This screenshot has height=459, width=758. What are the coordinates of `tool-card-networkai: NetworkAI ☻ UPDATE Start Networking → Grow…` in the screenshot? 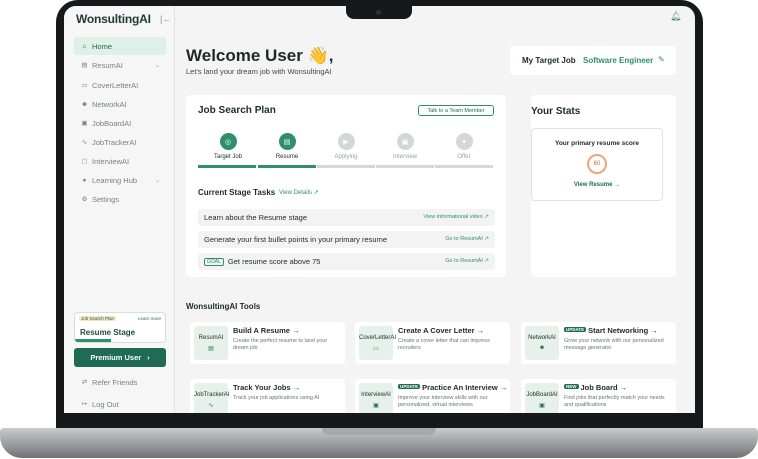 It's located at (598, 343).